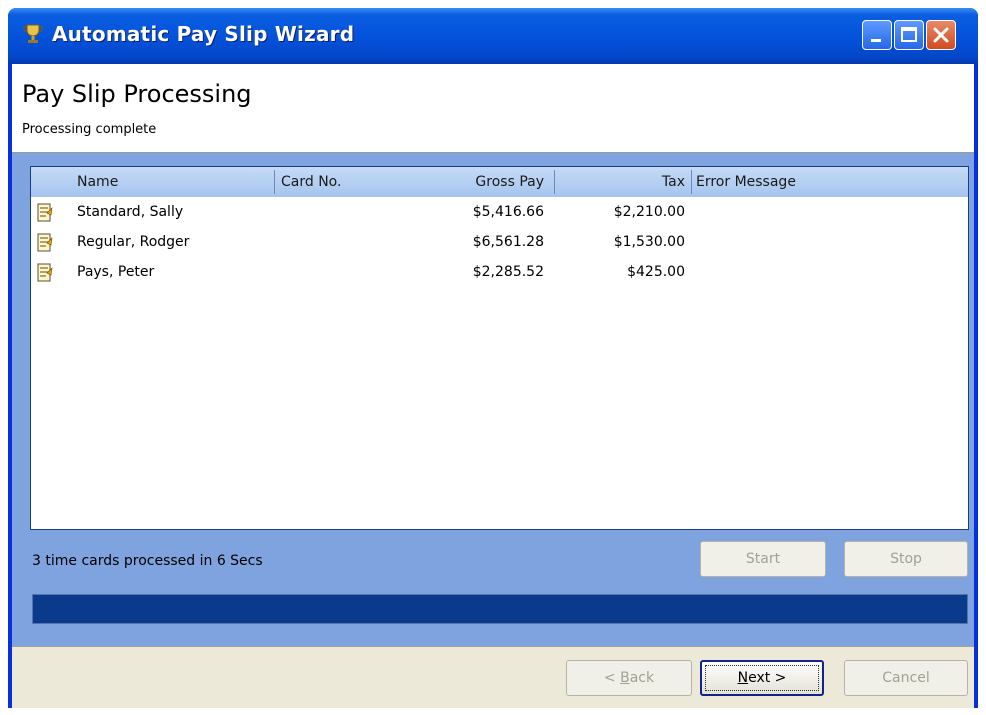 The width and height of the screenshot is (986, 715). Describe the element at coordinates (649, 212) in the screenshot. I see `cell-tax: $2,210.00` at that location.